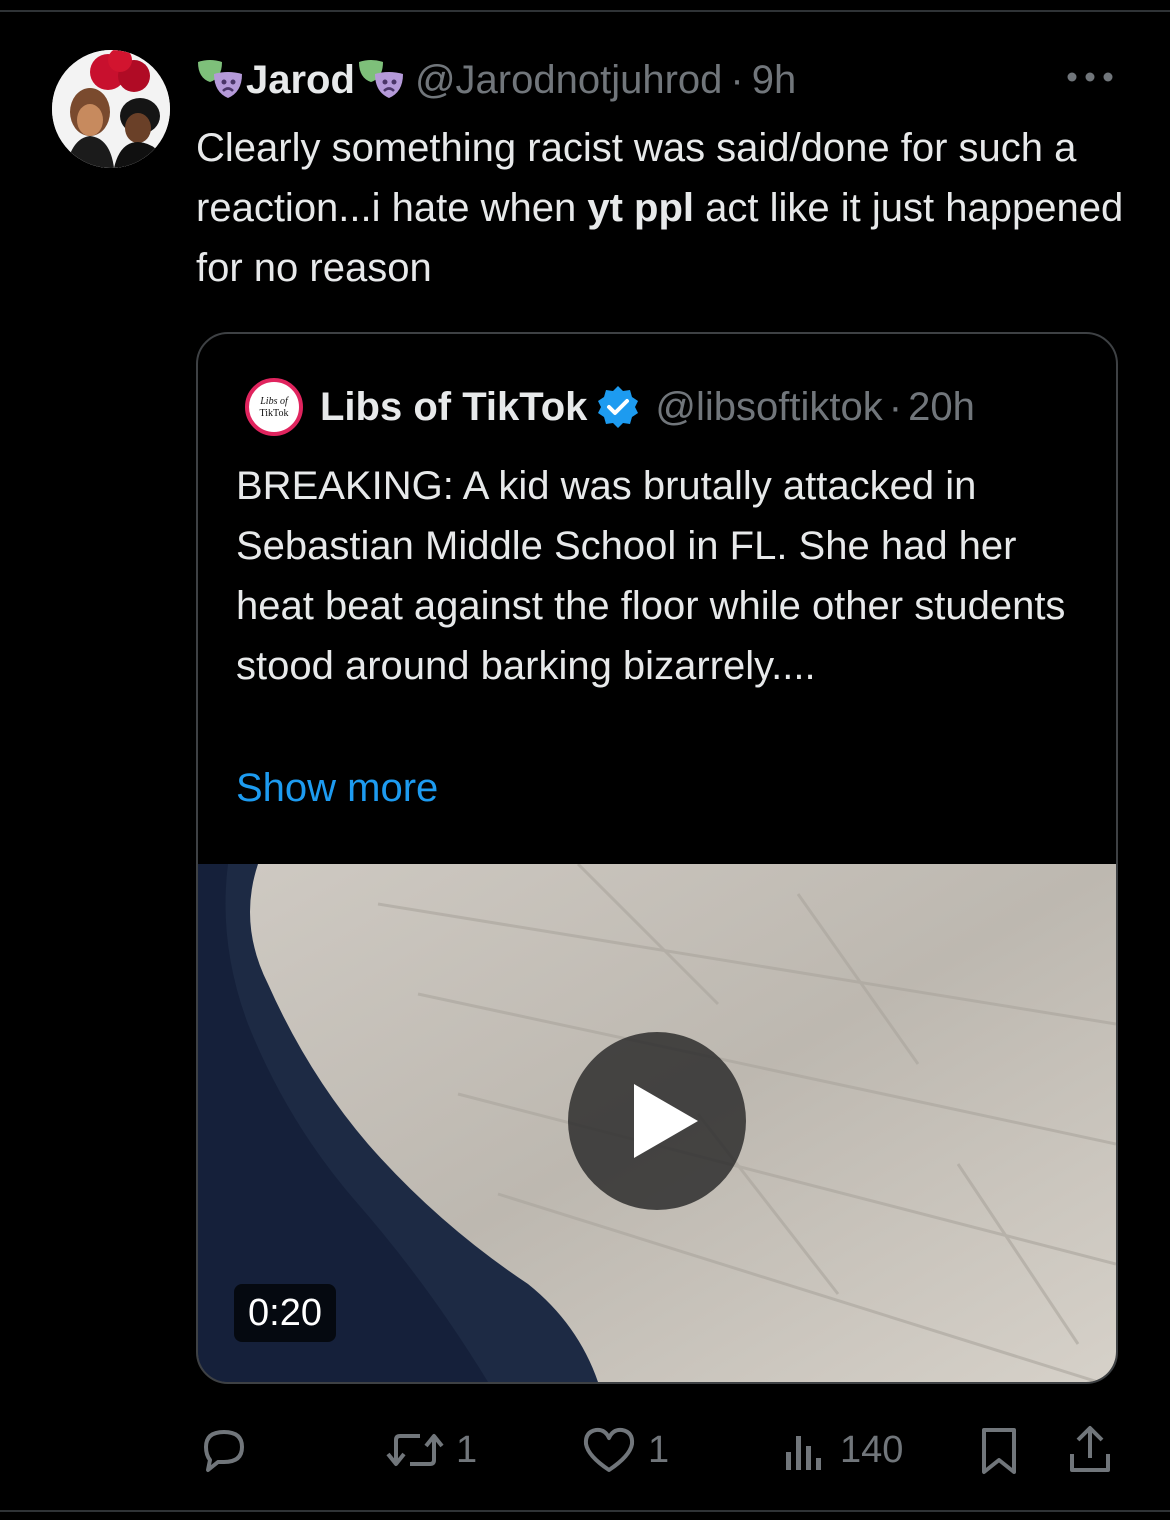 The width and height of the screenshot is (1170, 1520). What do you see at coordinates (609, 1449) in the screenshot?
I see `like-icon` at bounding box center [609, 1449].